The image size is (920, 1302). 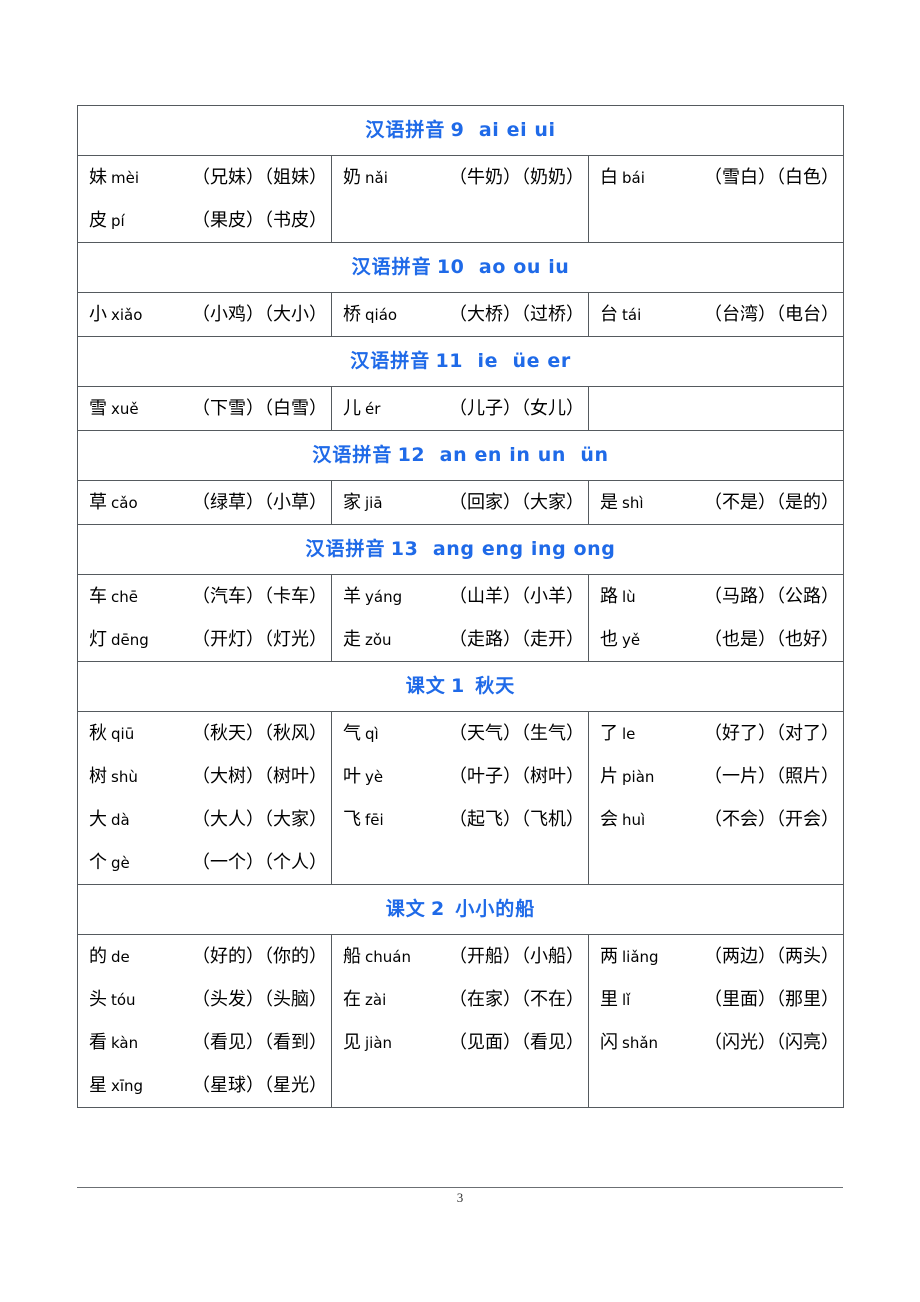 I want to click on vocabulary-words: （开船）（小船）, so click(x=516, y=956).